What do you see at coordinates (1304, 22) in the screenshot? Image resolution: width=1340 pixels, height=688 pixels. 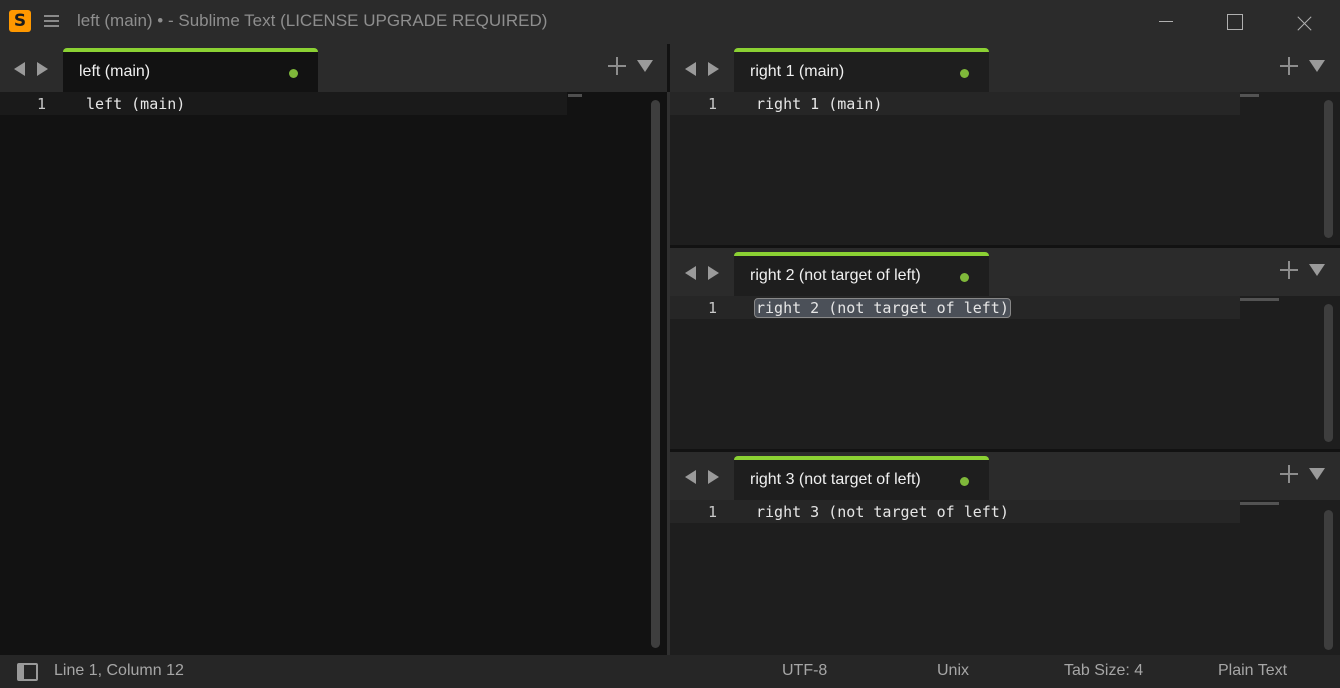 I see `close-button` at bounding box center [1304, 22].